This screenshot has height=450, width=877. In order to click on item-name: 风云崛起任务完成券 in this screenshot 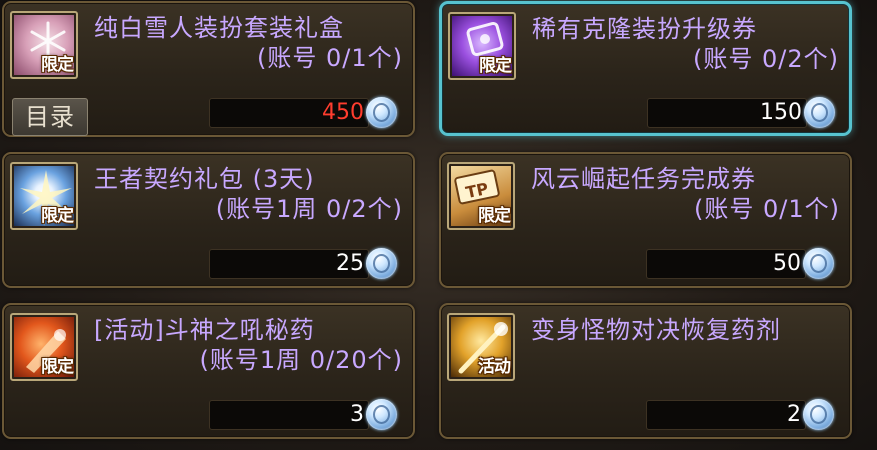, I will do `click(643, 179)`.